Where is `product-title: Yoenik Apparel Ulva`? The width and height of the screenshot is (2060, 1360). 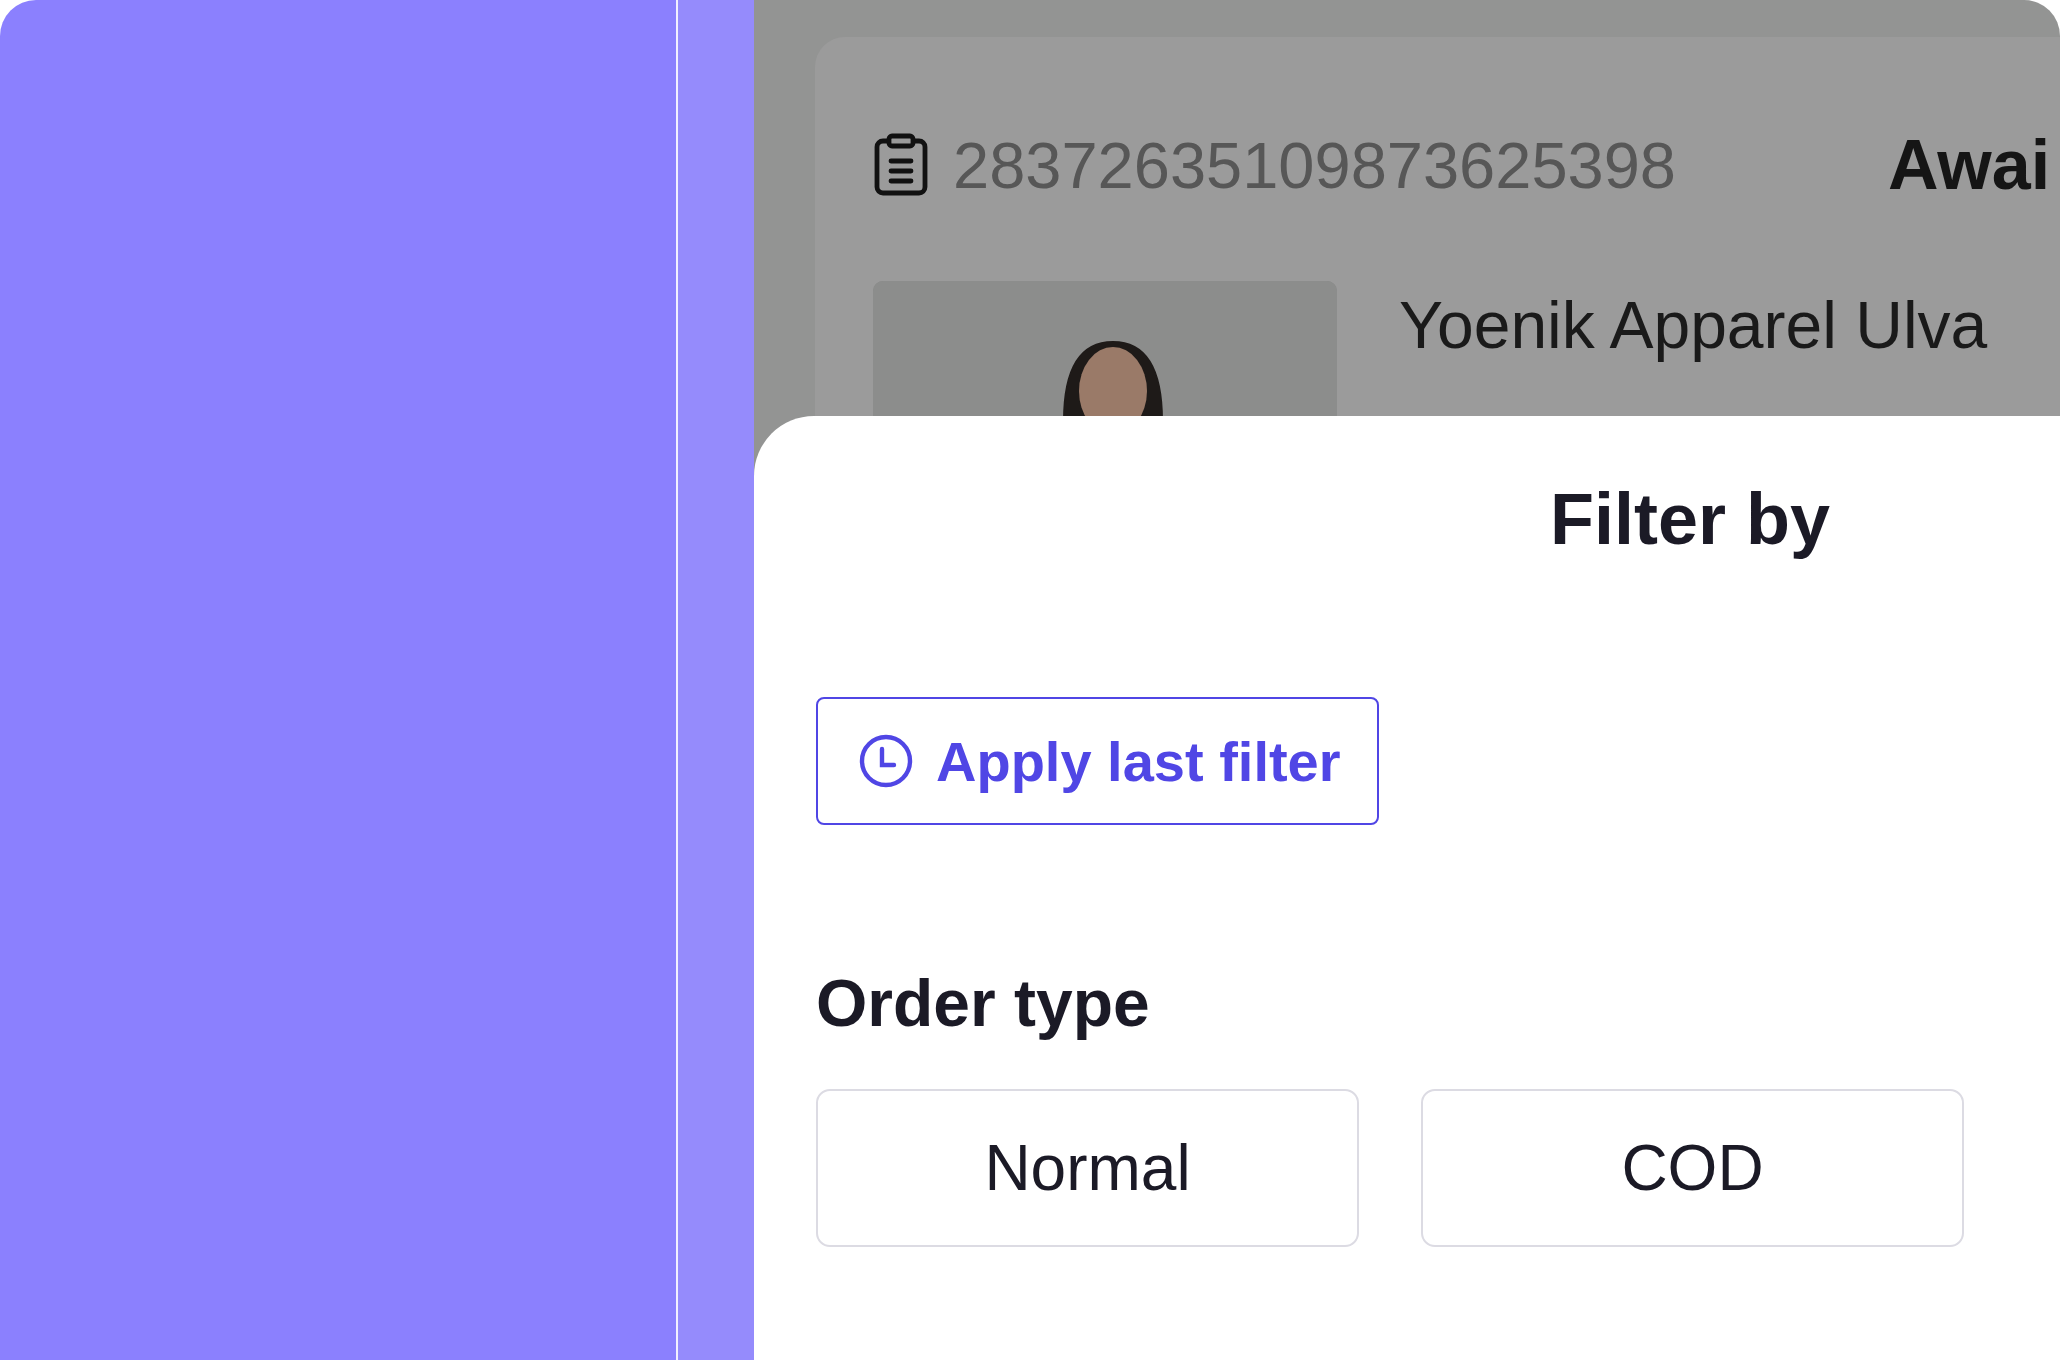 product-title: Yoenik Apparel Ulva is located at coordinates (1693, 325).